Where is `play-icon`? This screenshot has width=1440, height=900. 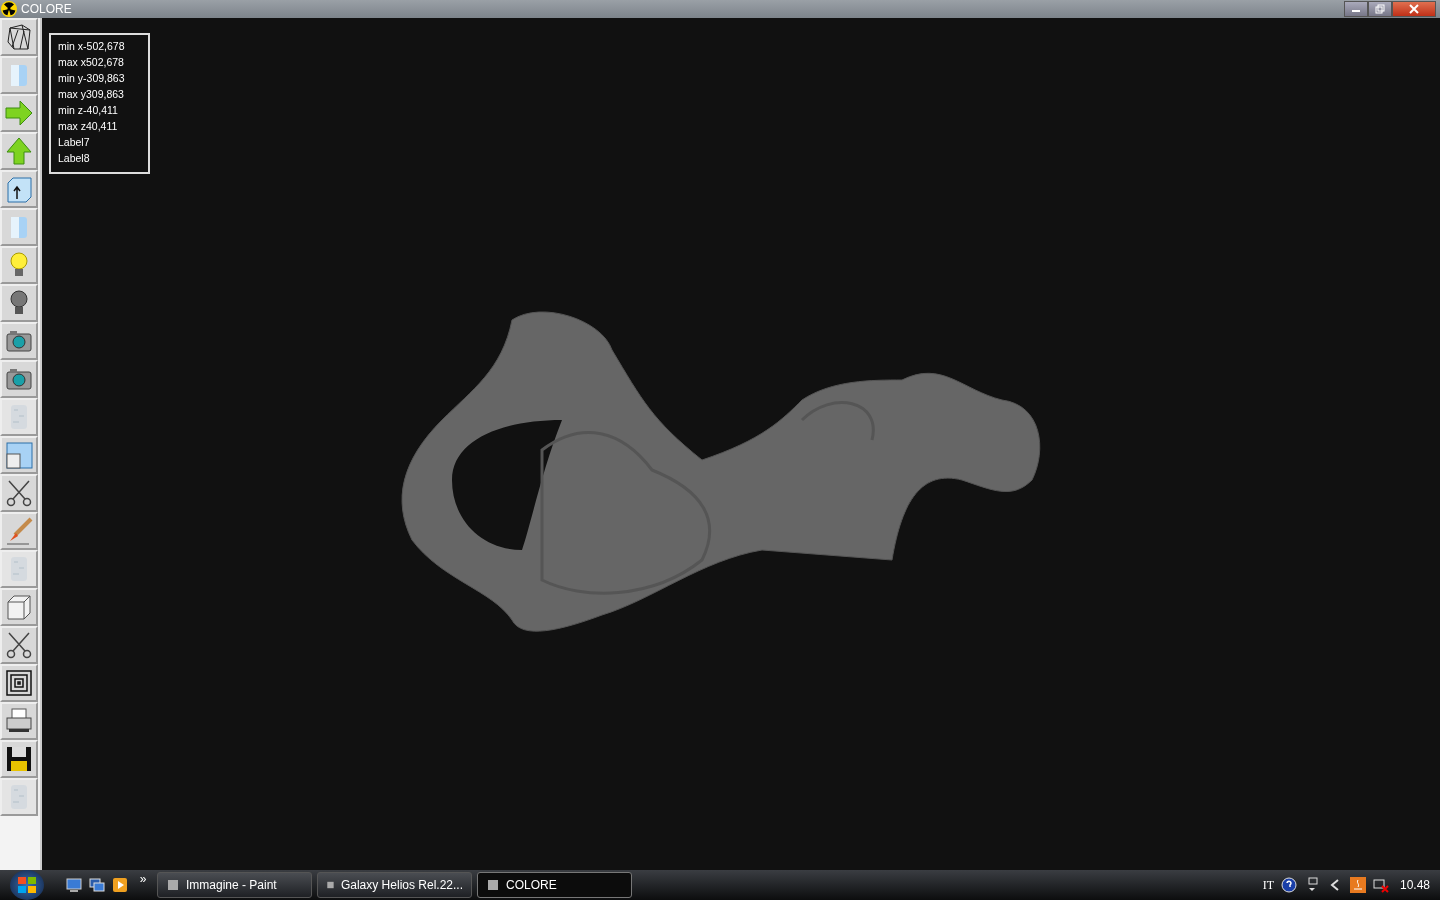
play-icon is located at coordinates (120, 885).